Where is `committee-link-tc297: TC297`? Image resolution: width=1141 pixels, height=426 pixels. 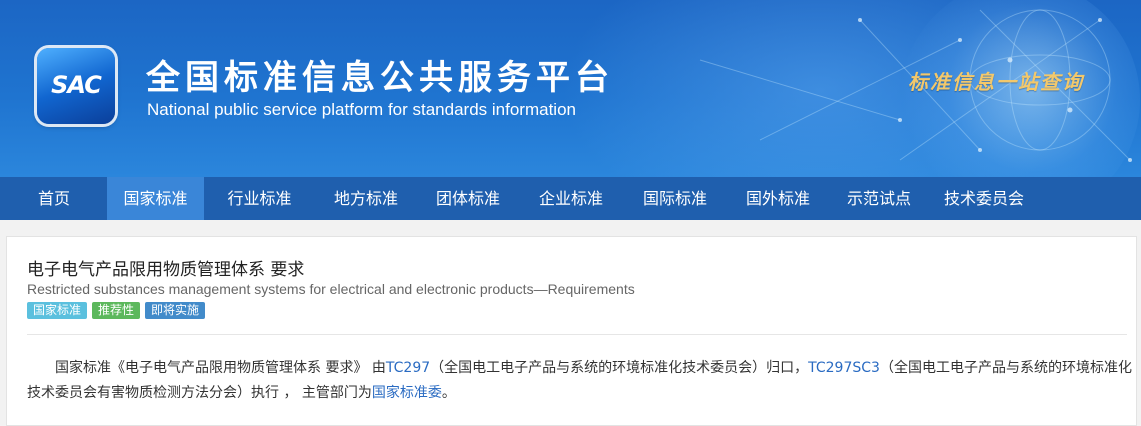
committee-link-tc297: TC297 is located at coordinates (408, 368).